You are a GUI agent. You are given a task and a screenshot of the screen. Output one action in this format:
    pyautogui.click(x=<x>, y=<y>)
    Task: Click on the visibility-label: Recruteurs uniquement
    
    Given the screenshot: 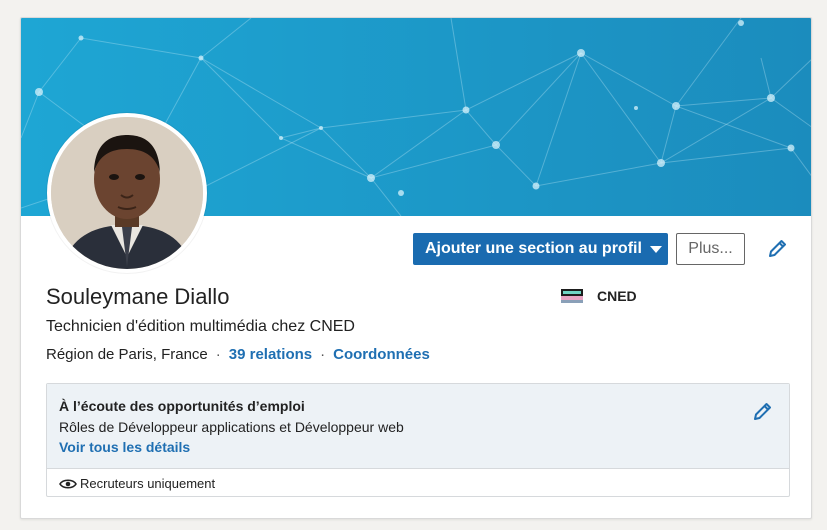 What is the action you would take?
    pyautogui.click(x=148, y=483)
    